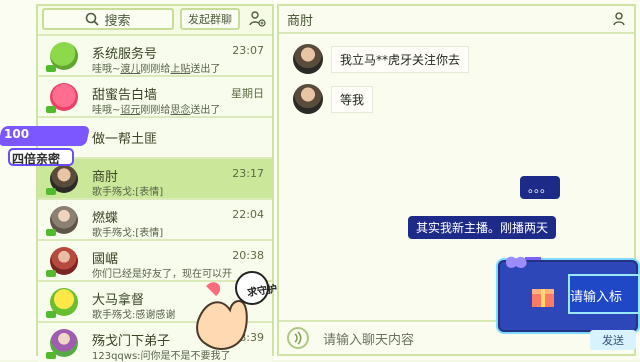 This screenshot has width=640, height=362. Describe the element at coordinates (36, 159) in the screenshot. I see `promo-text-2: 四倍亲密` at that location.